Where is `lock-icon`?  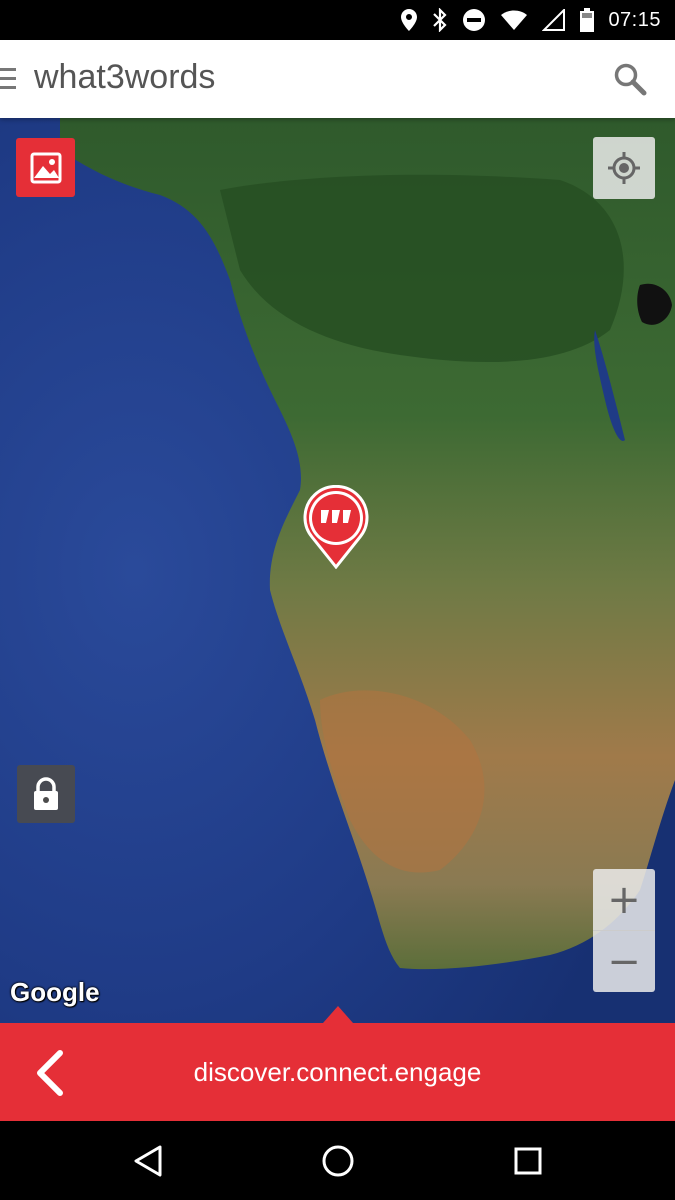
lock-icon is located at coordinates (46, 793).